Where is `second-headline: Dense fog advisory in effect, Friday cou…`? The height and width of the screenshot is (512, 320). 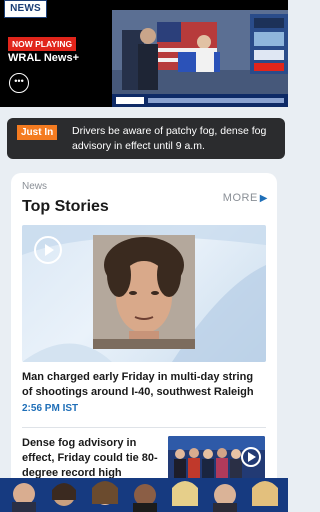
second-headline: Dense fog advisory in effect, Friday cou… is located at coordinates (91, 458).